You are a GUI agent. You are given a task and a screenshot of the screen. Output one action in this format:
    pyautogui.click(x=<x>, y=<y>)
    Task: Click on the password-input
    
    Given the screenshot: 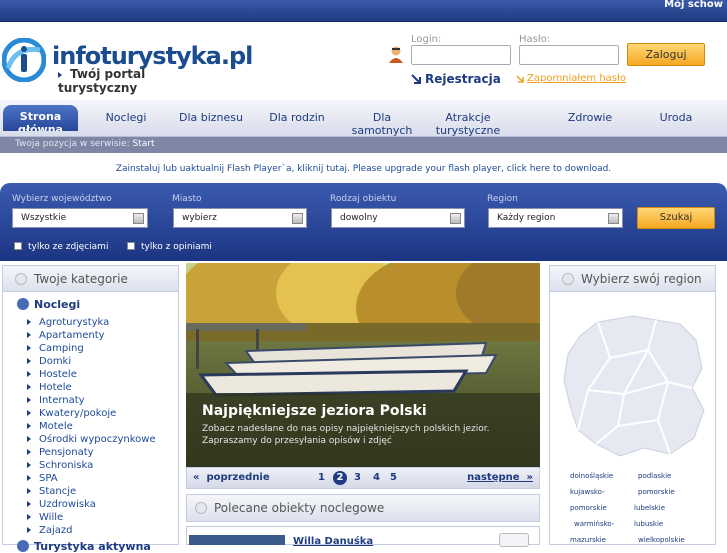 What is the action you would take?
    pyautogui.click(x=569, y=55)
    